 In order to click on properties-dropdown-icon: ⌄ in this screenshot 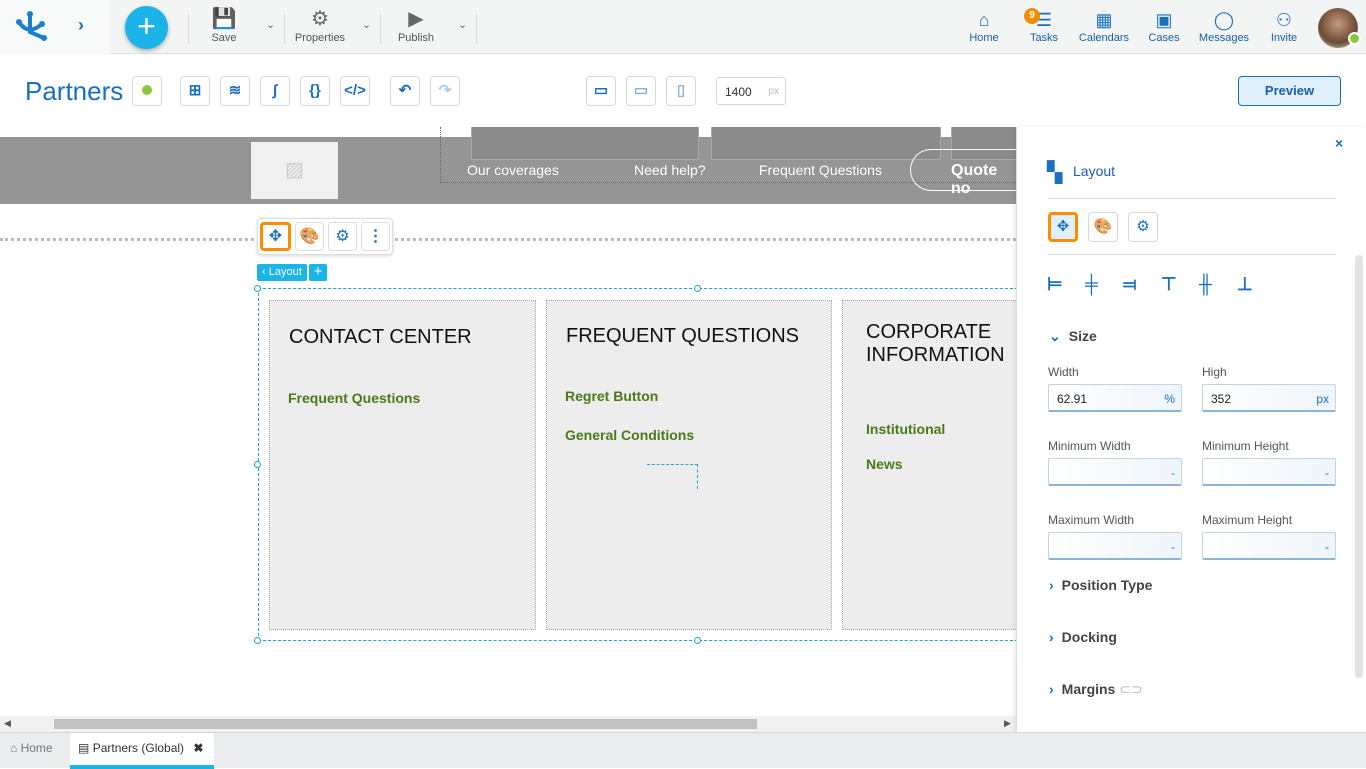, I will do `click(366, 24)`.